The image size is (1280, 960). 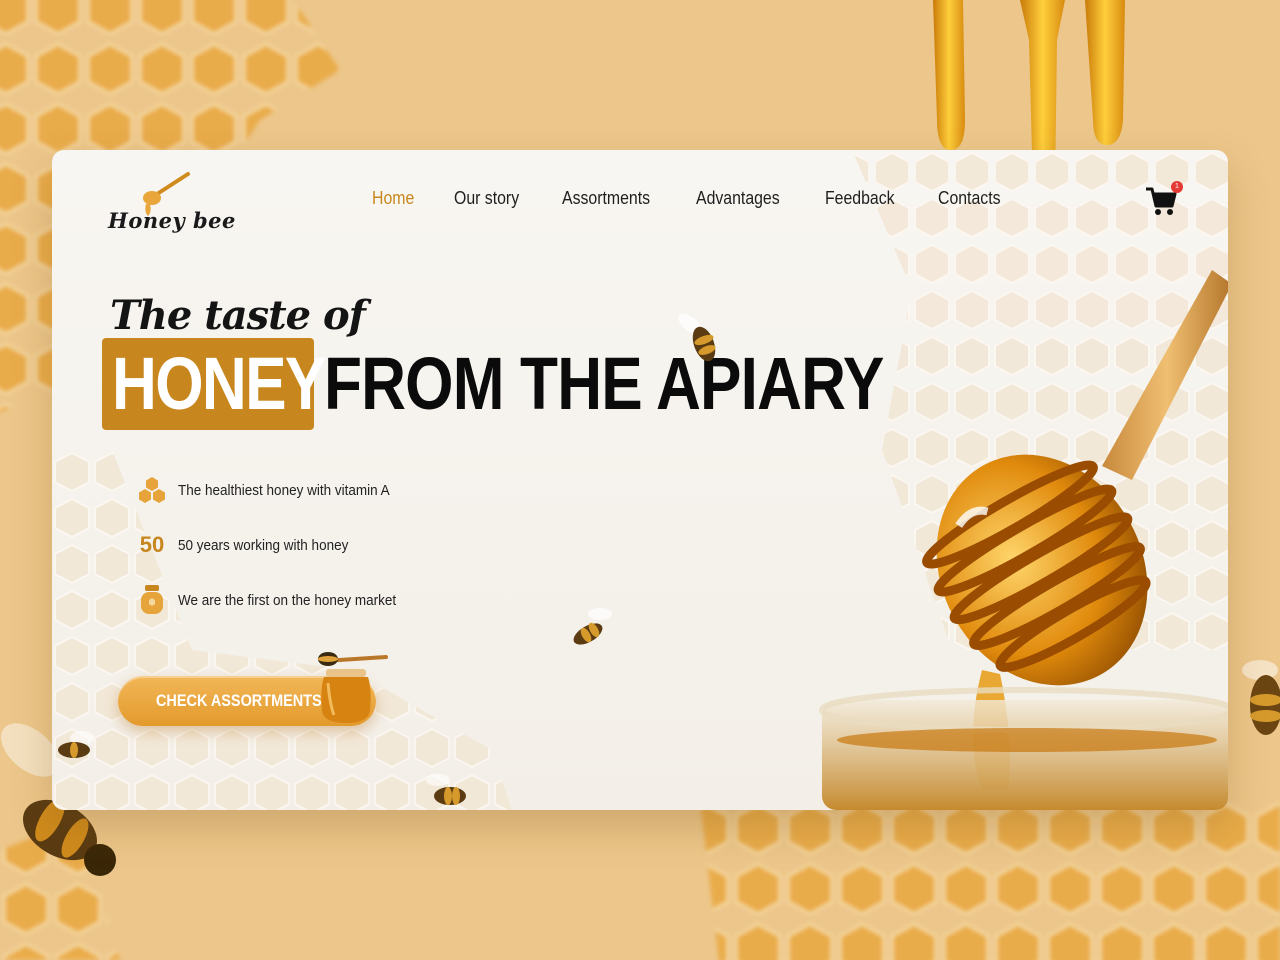 What do you see at coordinates (393, 198) in the screenshot?
I see `nav-item-home: Home` at bounding box center [393, 198].